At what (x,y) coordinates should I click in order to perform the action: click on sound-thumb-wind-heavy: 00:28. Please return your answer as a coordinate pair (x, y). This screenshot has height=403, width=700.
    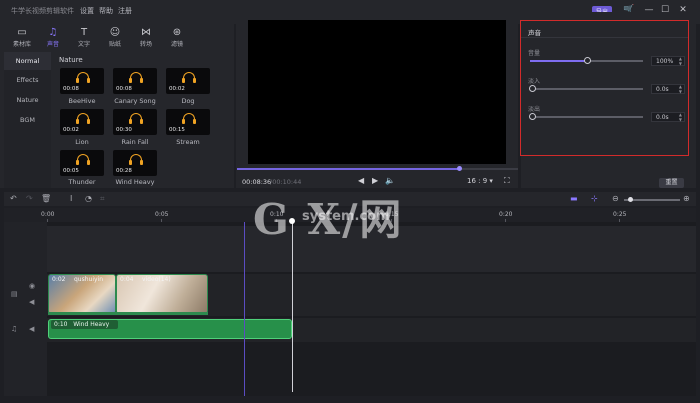
    Looking at the image, I should click on (135, 163).